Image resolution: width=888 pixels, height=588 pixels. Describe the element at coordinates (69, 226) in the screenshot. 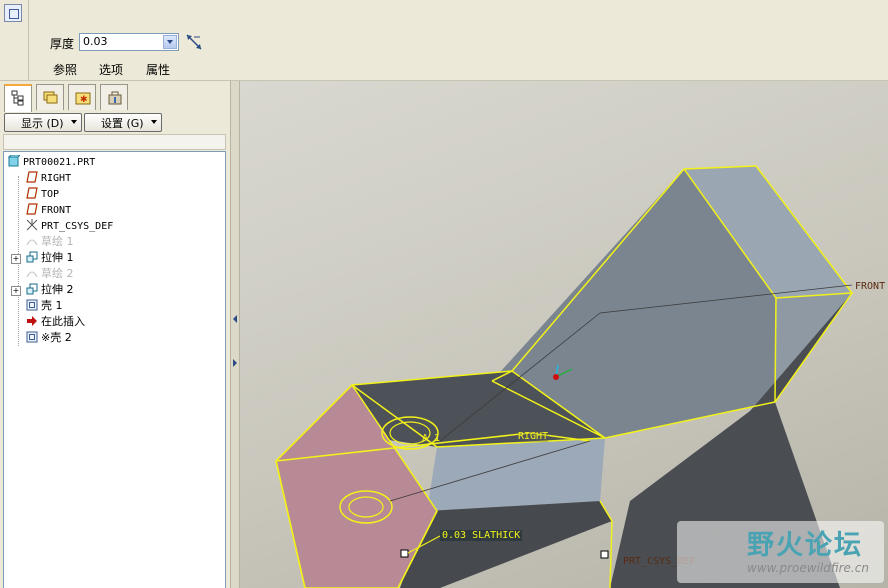

I see `tree-item-csys: PRT_CSYS_DEF` at that location.